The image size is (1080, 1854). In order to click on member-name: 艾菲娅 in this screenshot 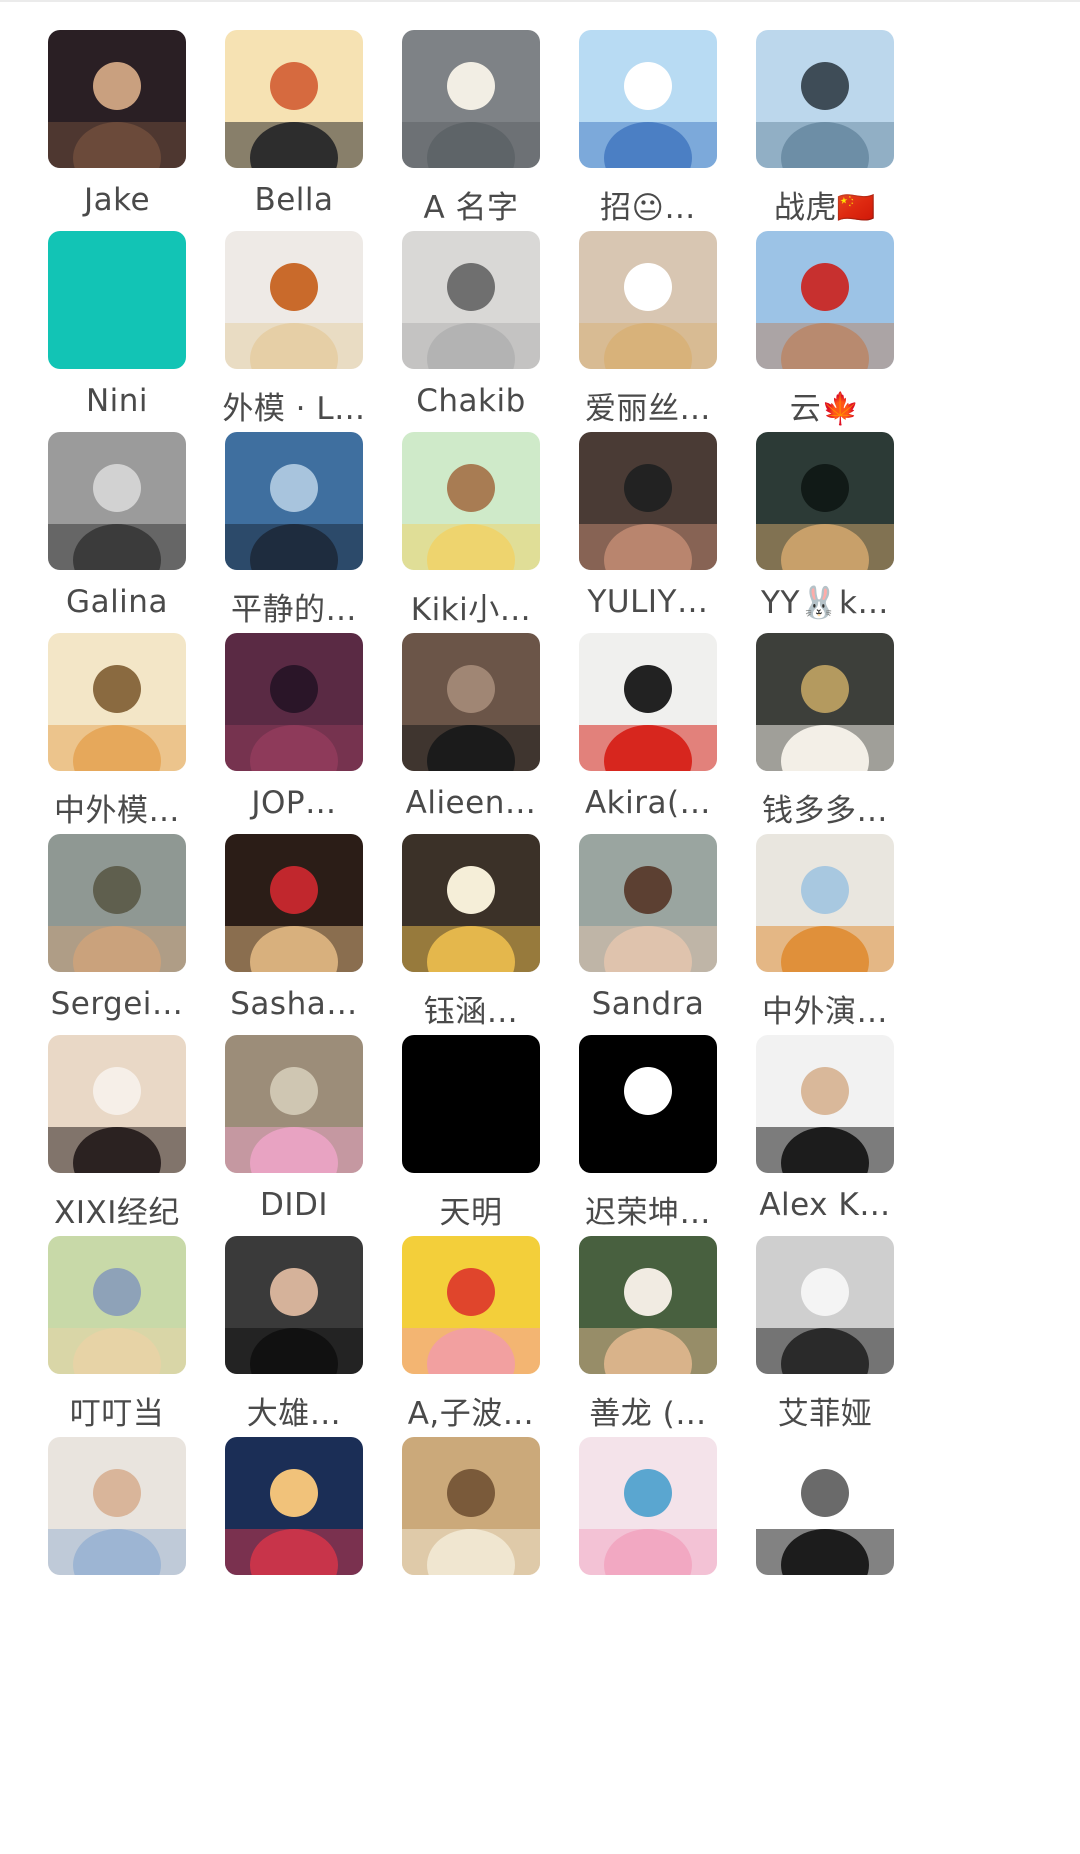, I will do `click(825, 1414)`.